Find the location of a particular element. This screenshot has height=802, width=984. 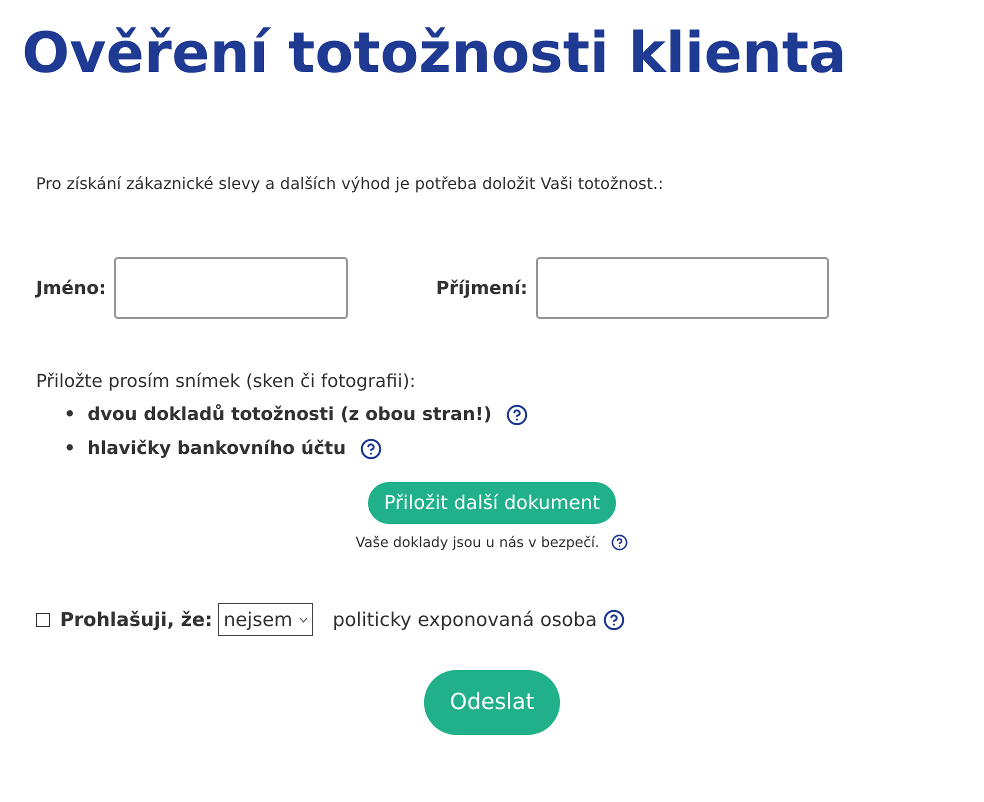

page-title: Ověření totožnosti klienta is located at coordinates (435, 54).